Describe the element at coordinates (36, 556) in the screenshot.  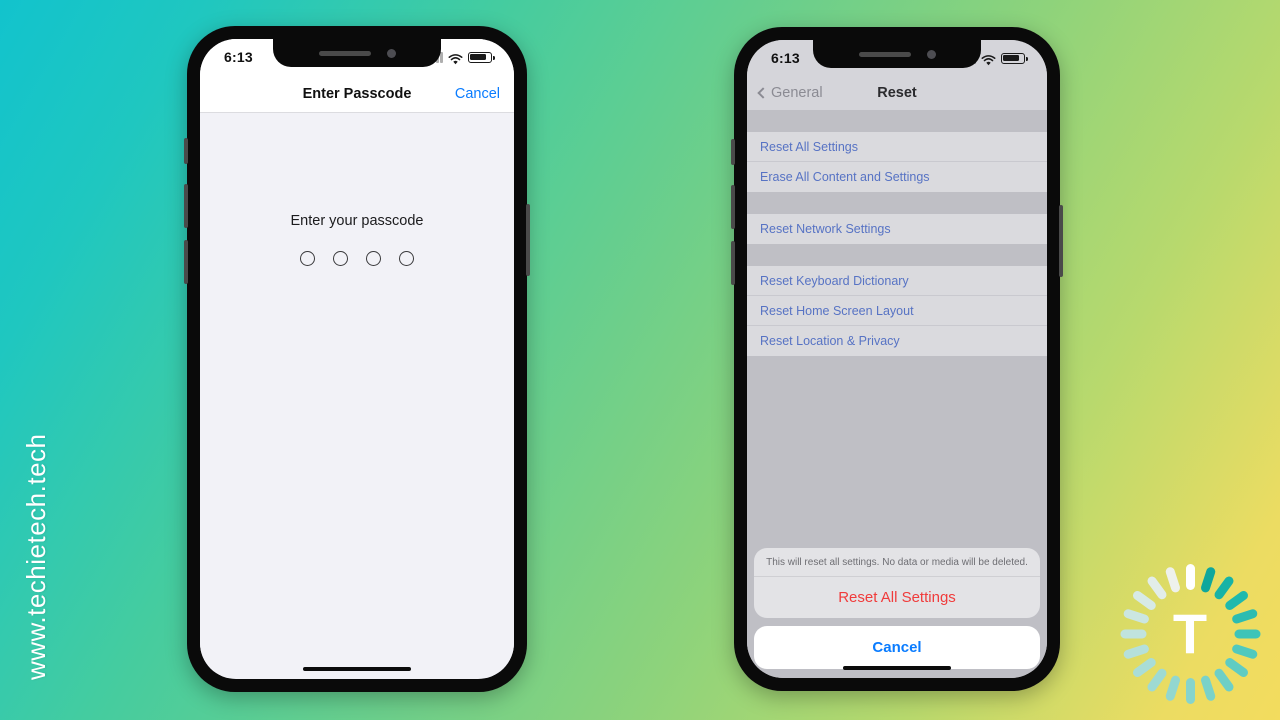
I see `site-watermark: www.techietech.tech` at that location.